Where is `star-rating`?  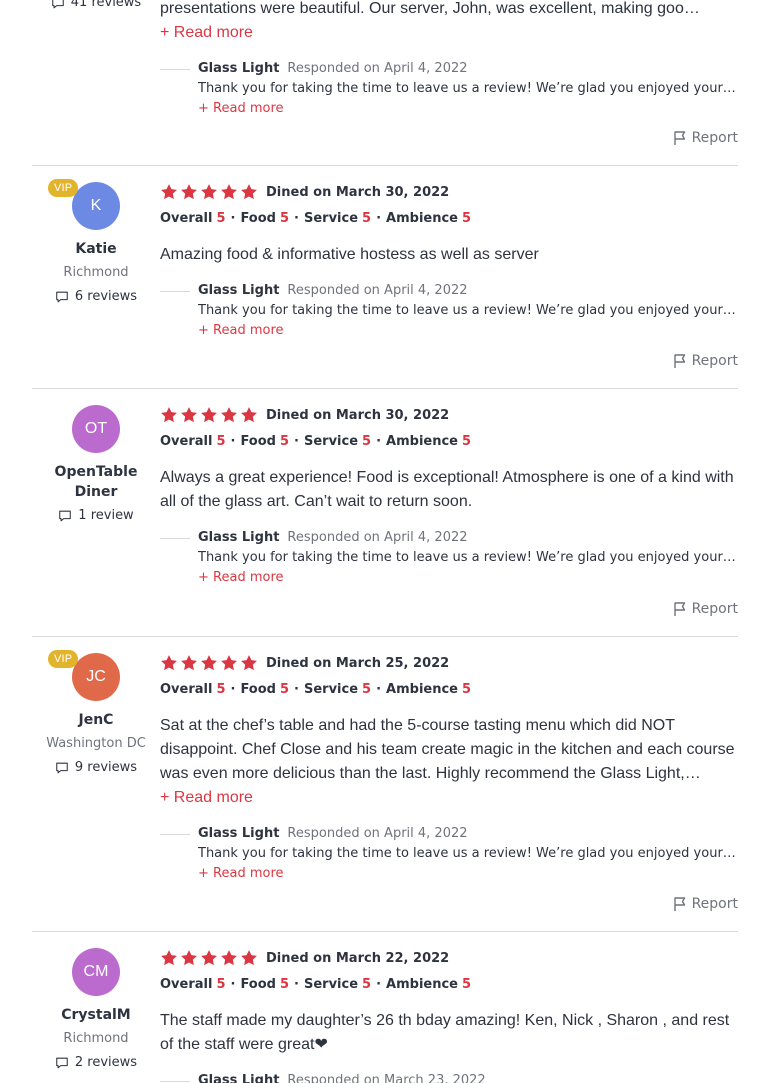 star-rating is located at coordinates (209, 958).